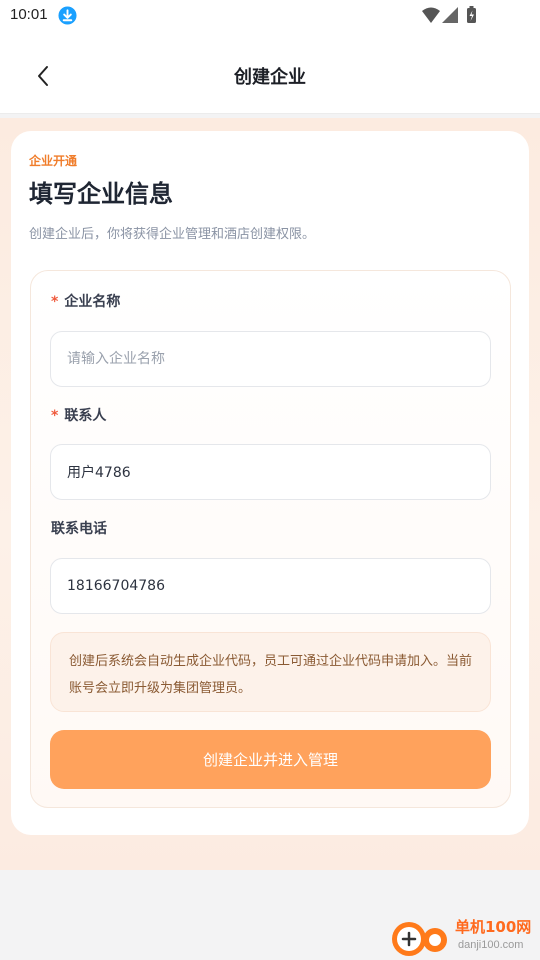  What do you see at coordinates (79, 529) in the screenshot?
I see `phone-label: 联系电话` at bounding box center [79, 529].